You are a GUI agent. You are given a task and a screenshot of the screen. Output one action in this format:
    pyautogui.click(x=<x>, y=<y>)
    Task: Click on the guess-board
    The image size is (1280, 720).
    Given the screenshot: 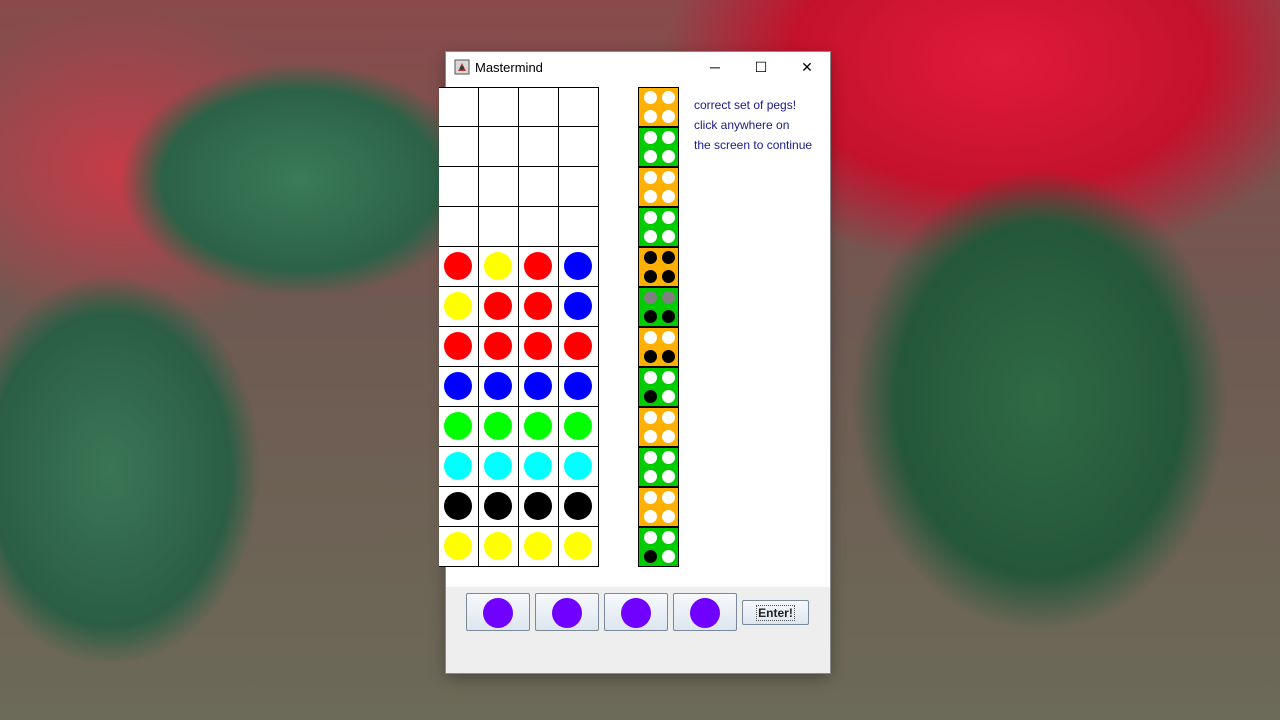 What is the action you would take?
    pyautogui.click(x=519, y=327)
    